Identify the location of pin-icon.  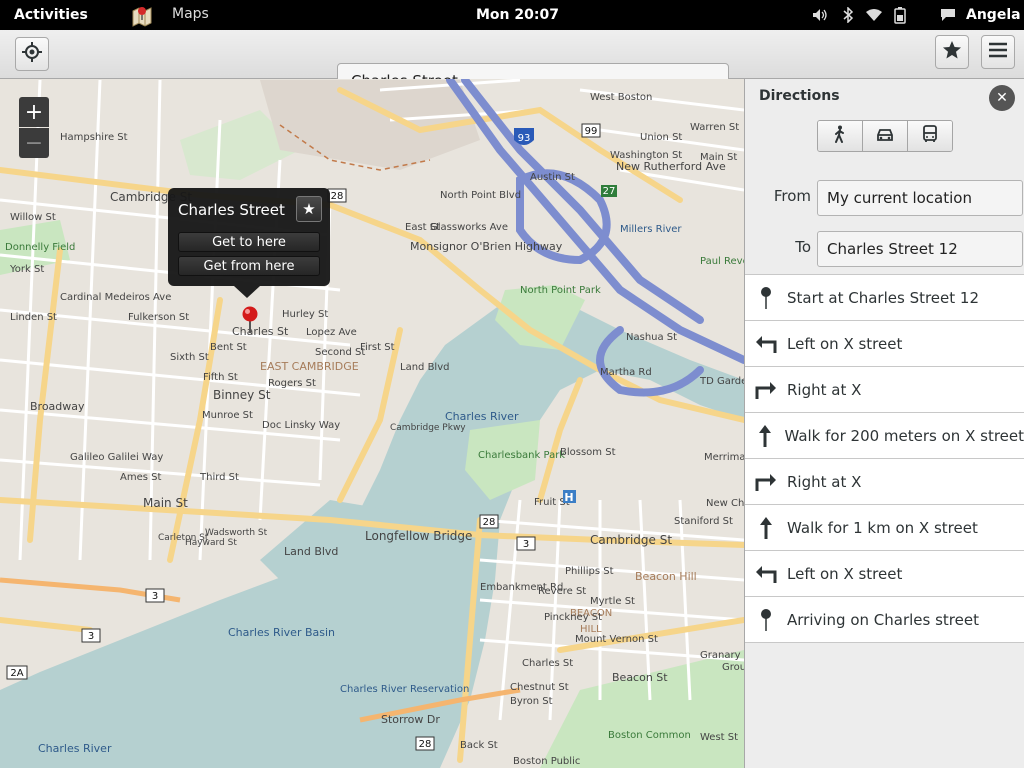
(766, 619).